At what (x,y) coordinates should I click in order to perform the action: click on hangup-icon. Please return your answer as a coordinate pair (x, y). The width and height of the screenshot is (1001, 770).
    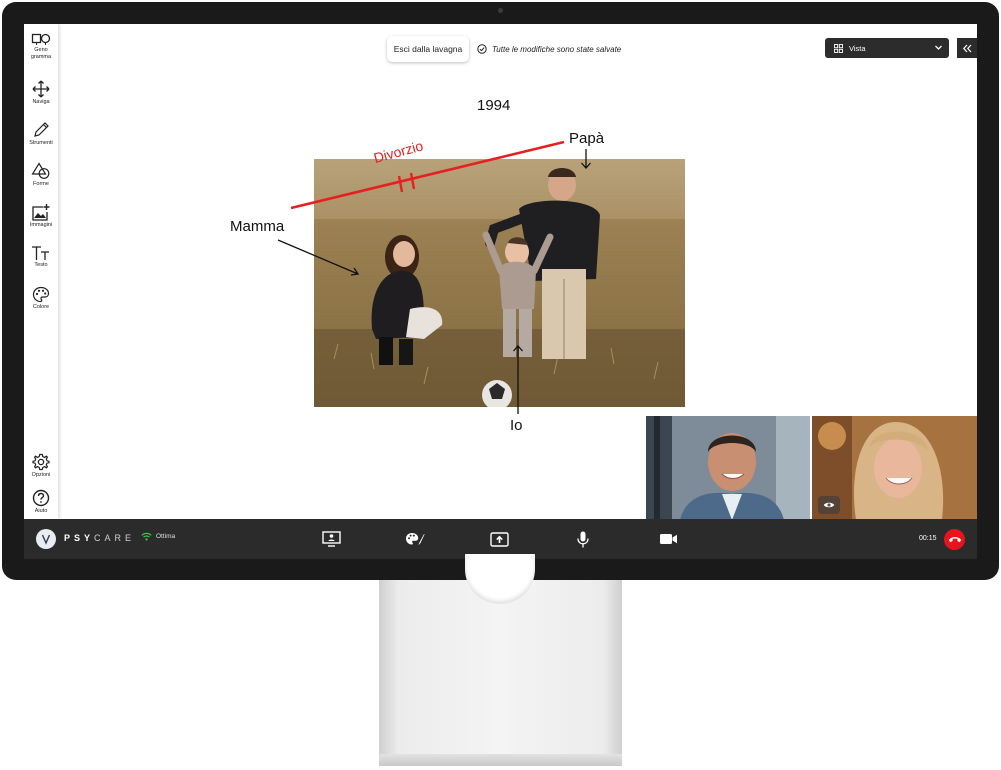
    Looking at the image, I should click on (954, 540).